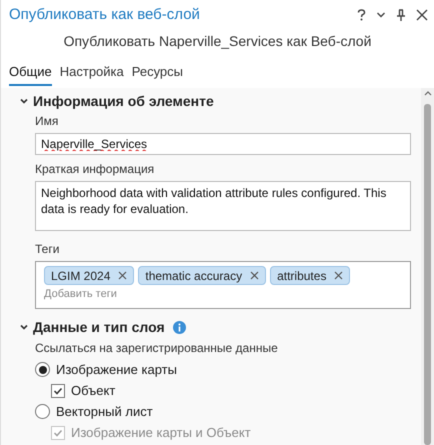 This screenshot has width=434, height=445. Describe the element at coordinates (30, 74) in the screenshot. I see `tab: Общие` at that location.